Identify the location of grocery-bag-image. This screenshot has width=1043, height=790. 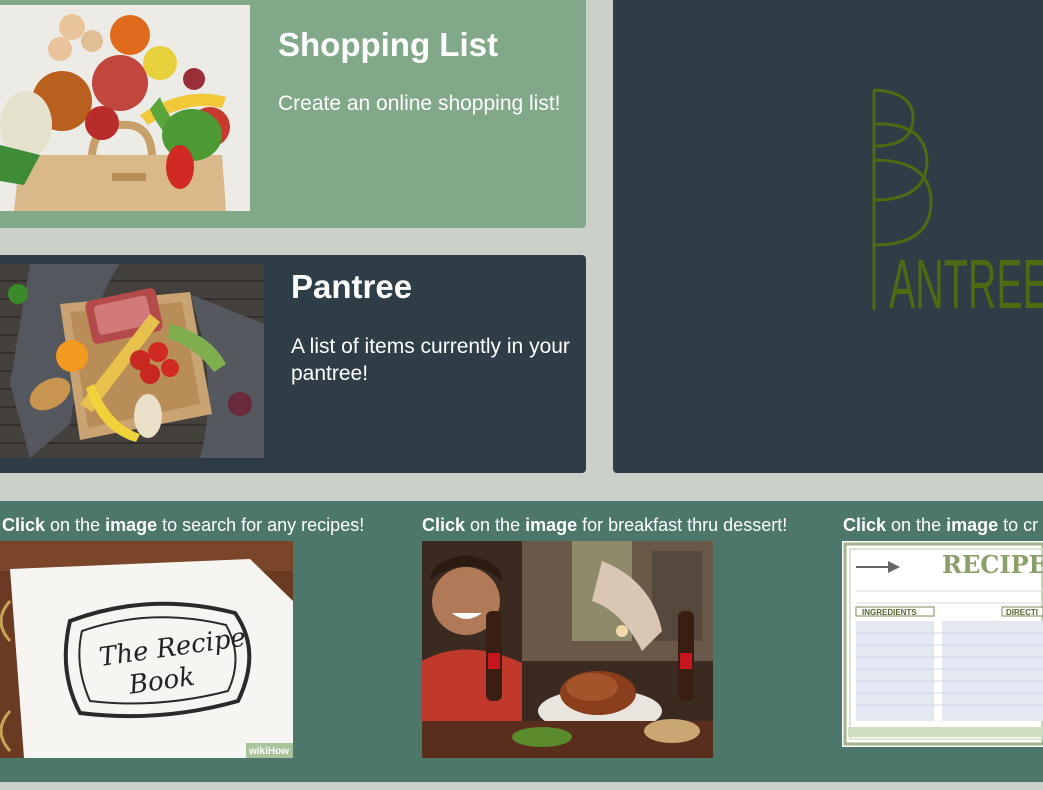
(125, 108).